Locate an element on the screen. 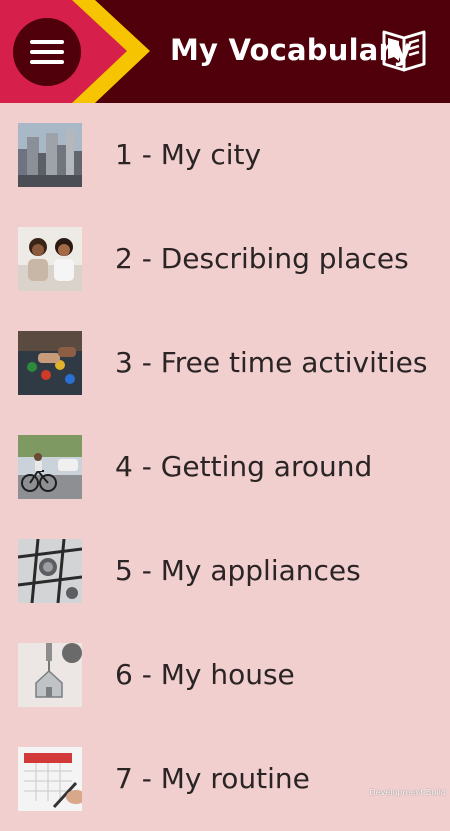 Image resolution: width=450 pixels, height=831 pixels. lesson-label: 1 - My city is located at coordinates (188, 154).